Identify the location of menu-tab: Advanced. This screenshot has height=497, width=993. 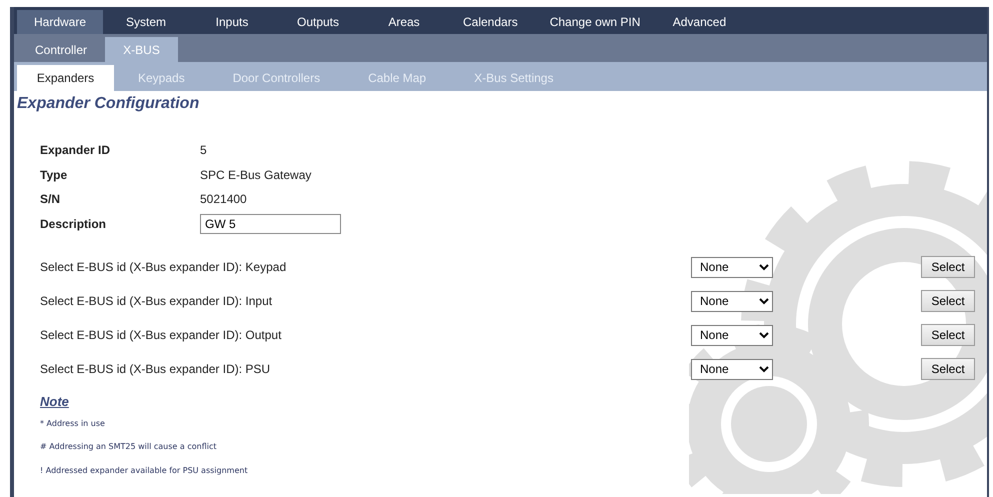
(699, 22).